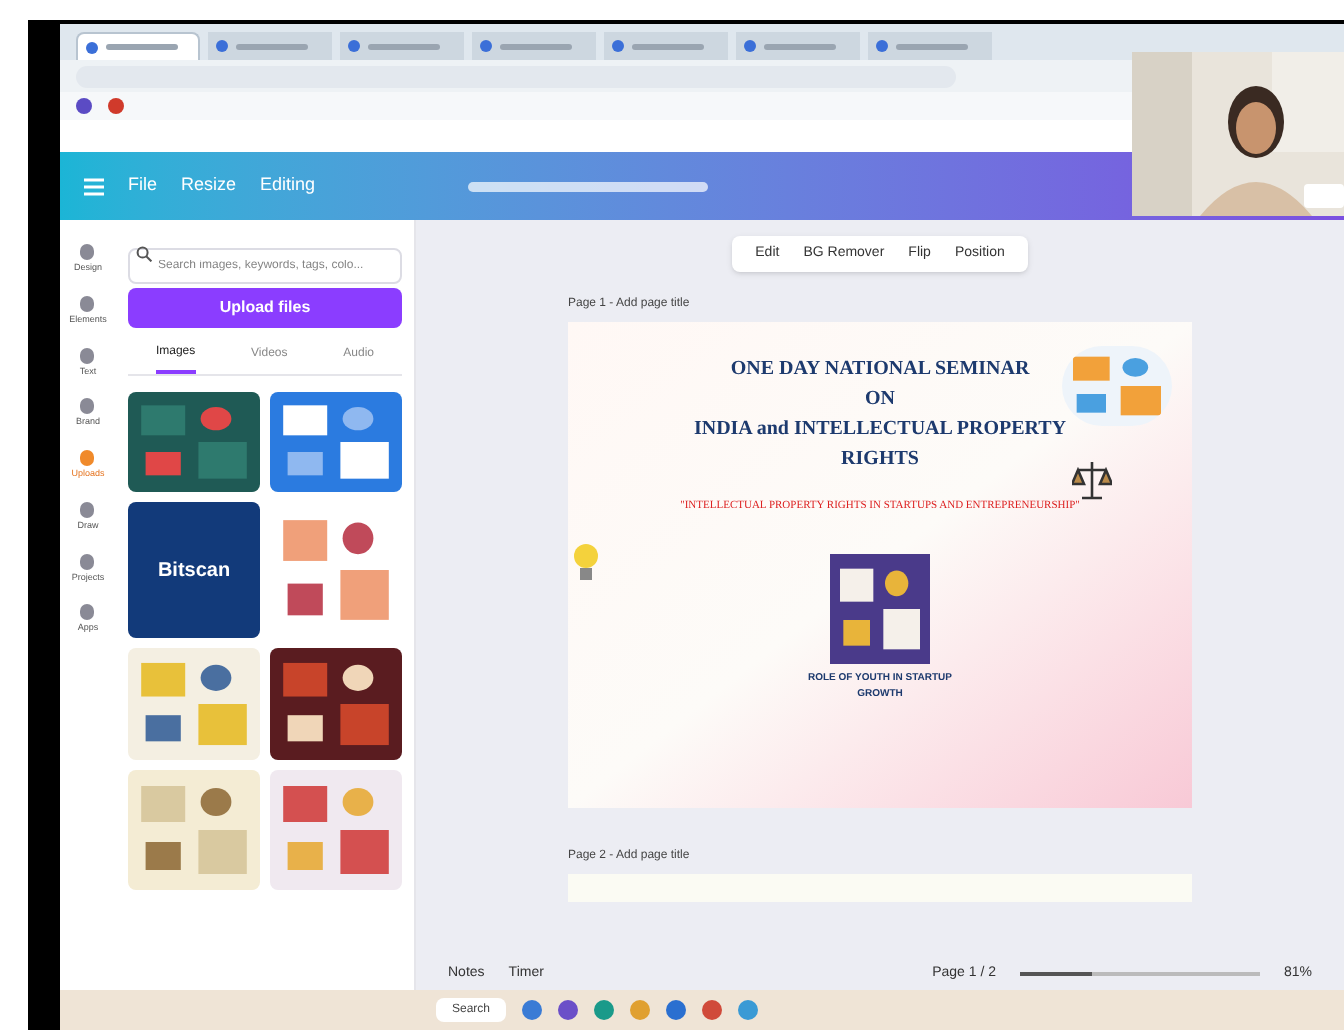 The width and height of the screenshot is (1344, 1030). Describe the element at coordinates (880, 400) in the screenshot. I see `slide-title: ON` at that location.